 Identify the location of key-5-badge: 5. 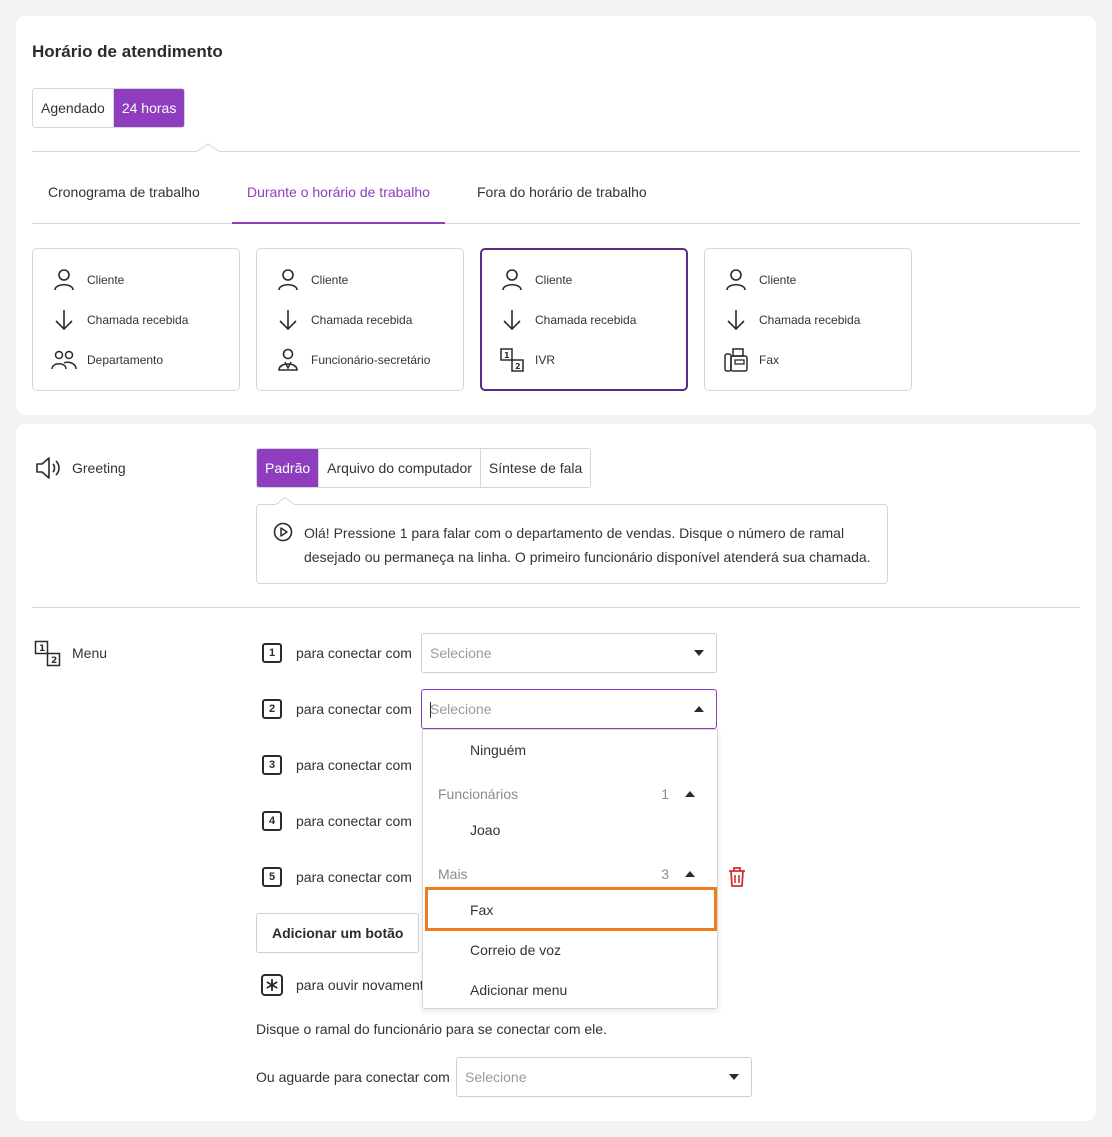
(272, 877).